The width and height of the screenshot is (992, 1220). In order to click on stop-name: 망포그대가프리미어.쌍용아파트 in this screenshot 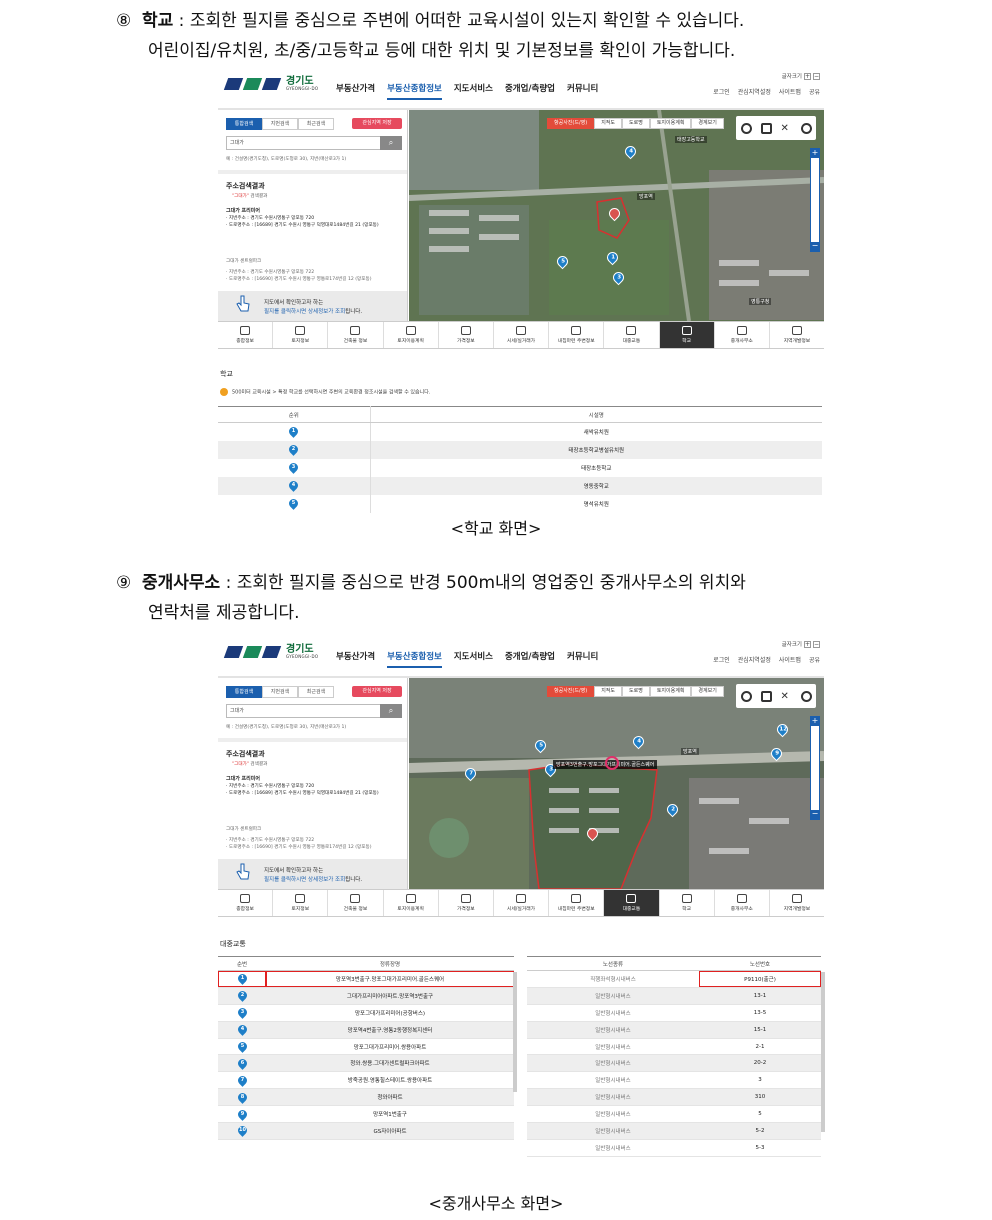, I will do `click(390, 1047)`.